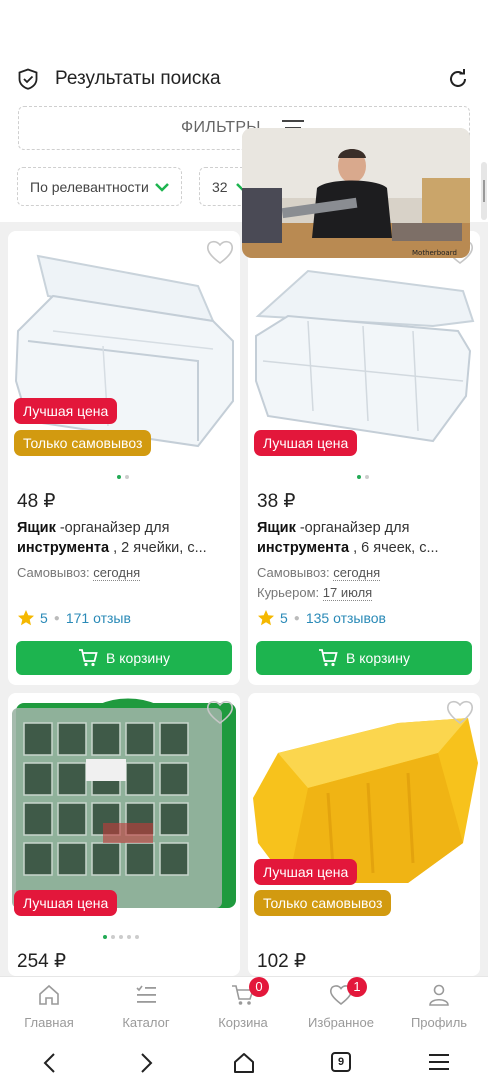 The height and width of the screenshot is (1090, 488). Describe the element at coordinates (439, 1062) in the screenshot. I see `menu-icon` at that location.